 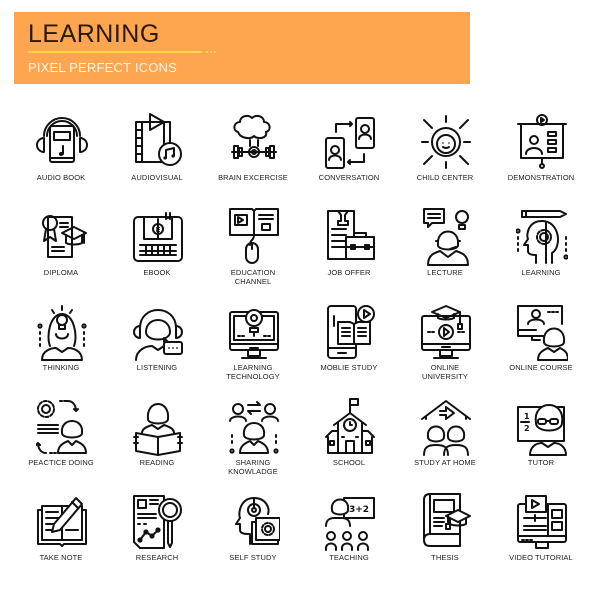 What do you see at coordinates (445, 557) in the screenshot?
I see `icon-label: THESIS` at bounding box center [445, 557].